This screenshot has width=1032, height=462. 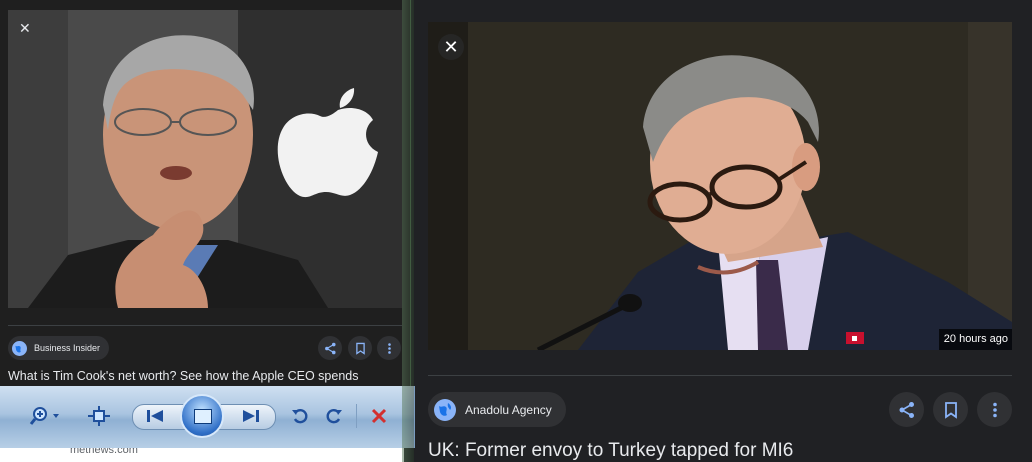 I want to click on viewer-window-edge, so click(x=408, y=231).